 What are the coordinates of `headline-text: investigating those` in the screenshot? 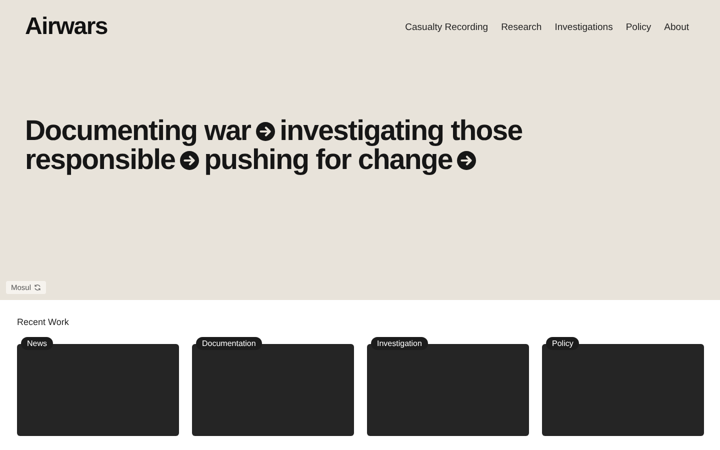 It's located at (401, 131).